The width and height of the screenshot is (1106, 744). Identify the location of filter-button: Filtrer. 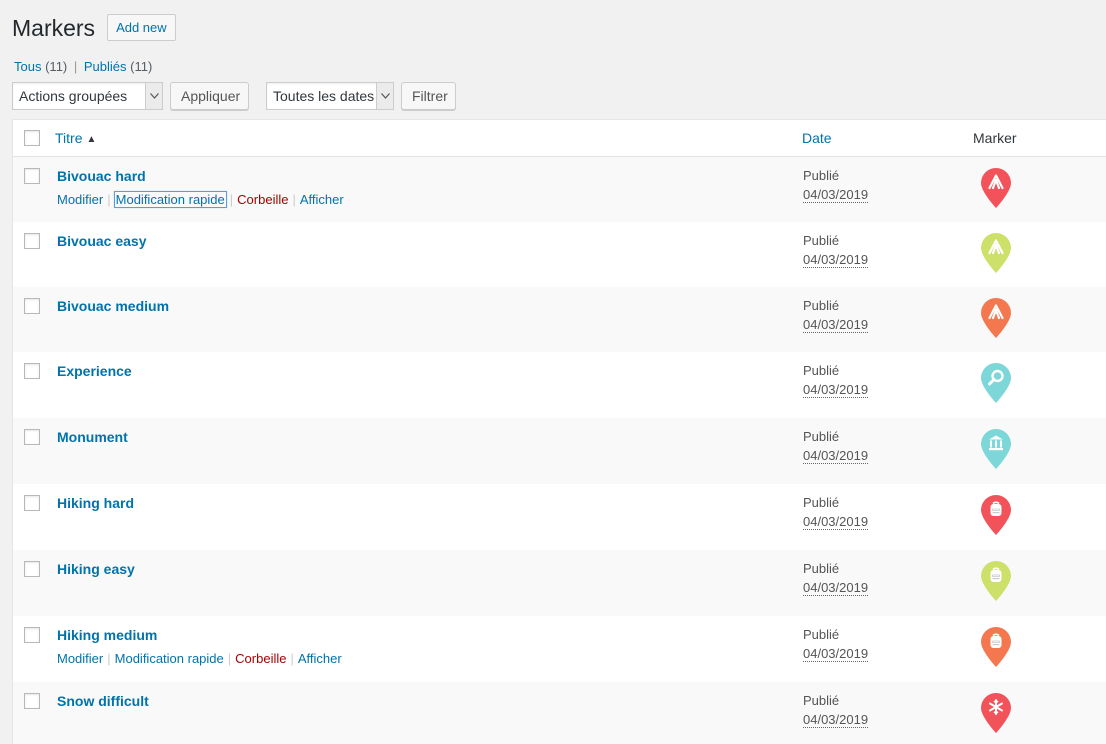
(428, 96).